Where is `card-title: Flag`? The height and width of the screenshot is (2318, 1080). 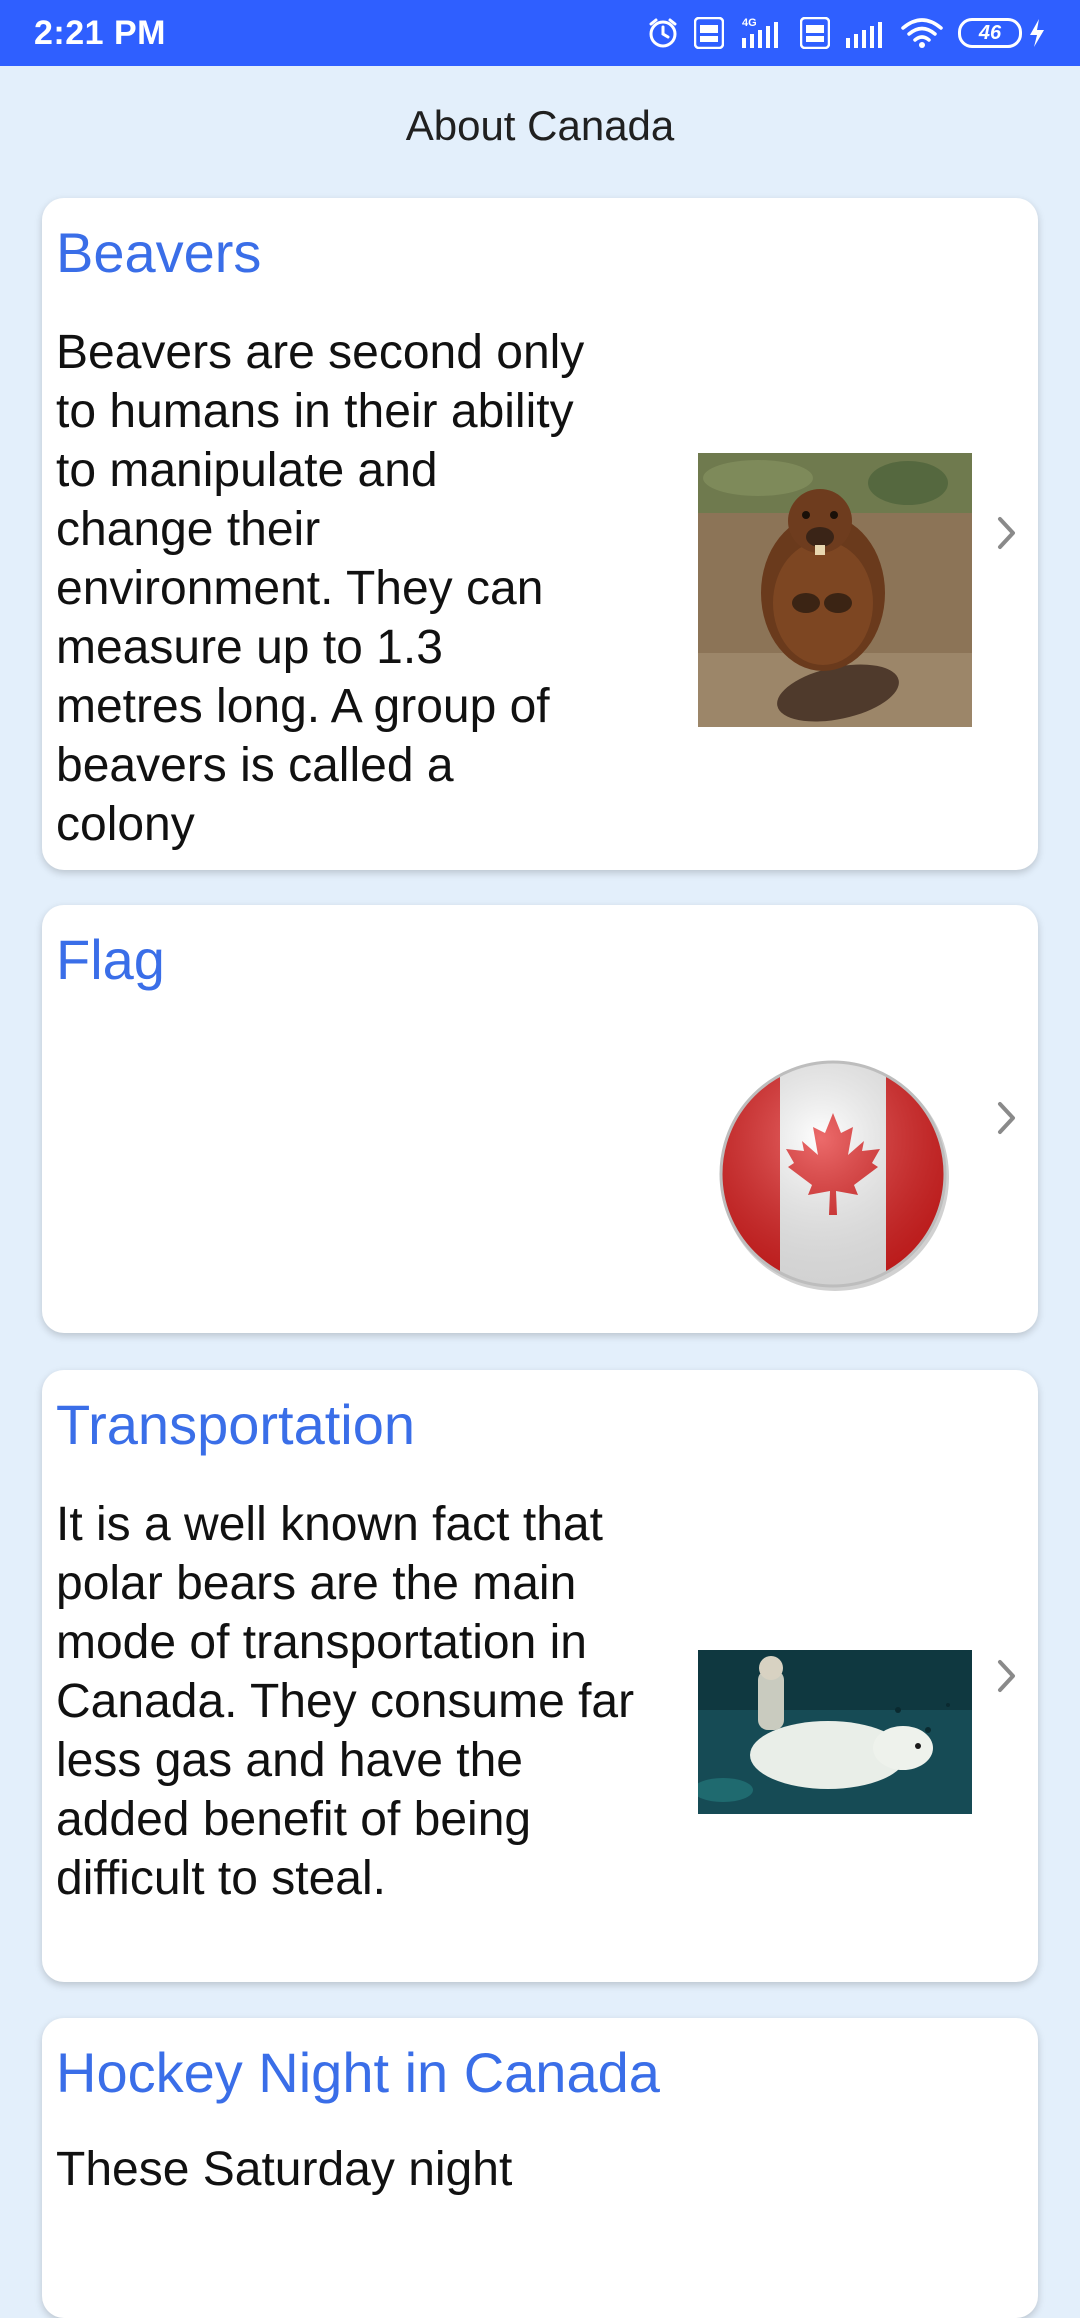 card-title: Flag is located at coordinates (110, 959).